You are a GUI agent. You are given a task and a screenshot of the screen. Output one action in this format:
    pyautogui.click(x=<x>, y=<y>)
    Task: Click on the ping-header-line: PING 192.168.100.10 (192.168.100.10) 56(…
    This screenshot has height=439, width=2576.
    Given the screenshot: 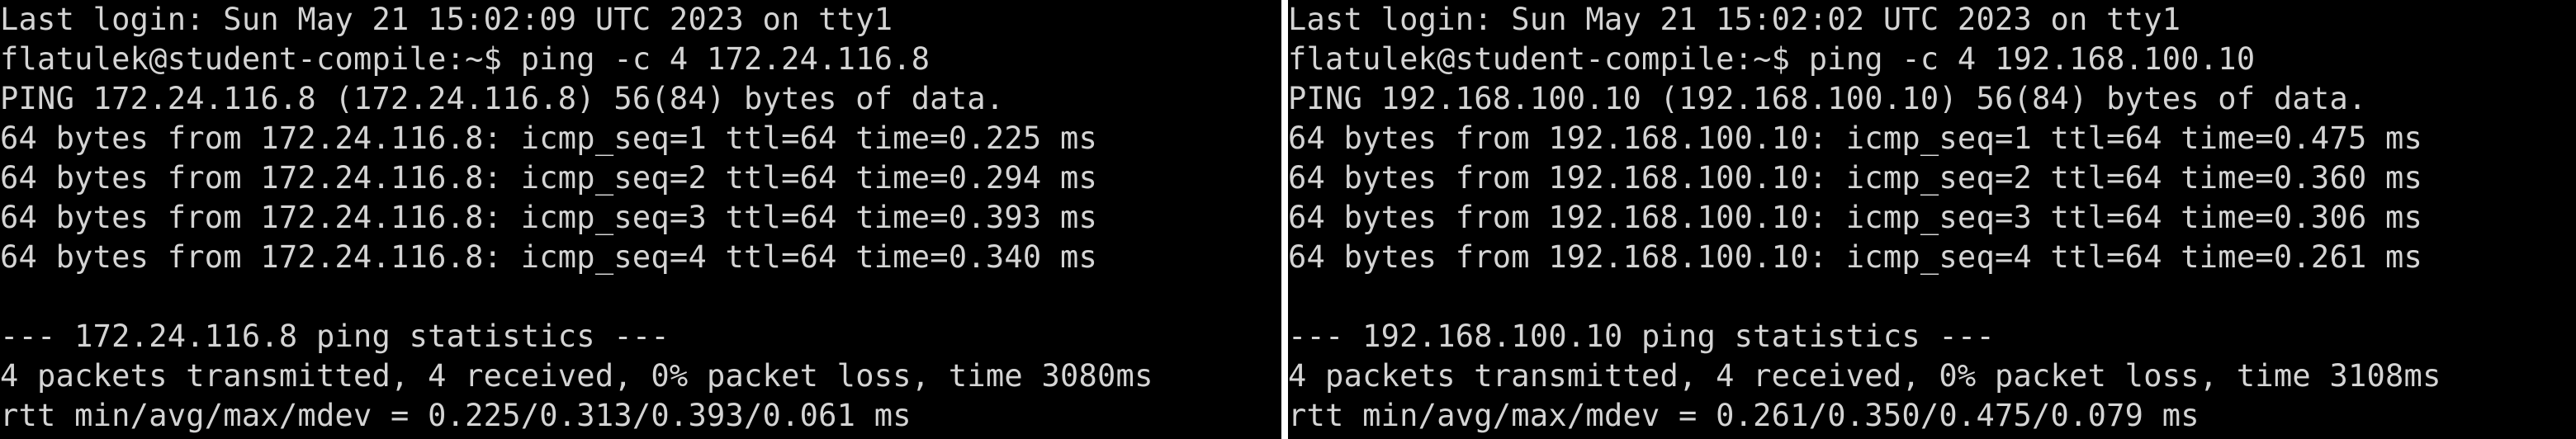 What is the action you would take?
    pyautogui.click(x=1827, y=98)
    